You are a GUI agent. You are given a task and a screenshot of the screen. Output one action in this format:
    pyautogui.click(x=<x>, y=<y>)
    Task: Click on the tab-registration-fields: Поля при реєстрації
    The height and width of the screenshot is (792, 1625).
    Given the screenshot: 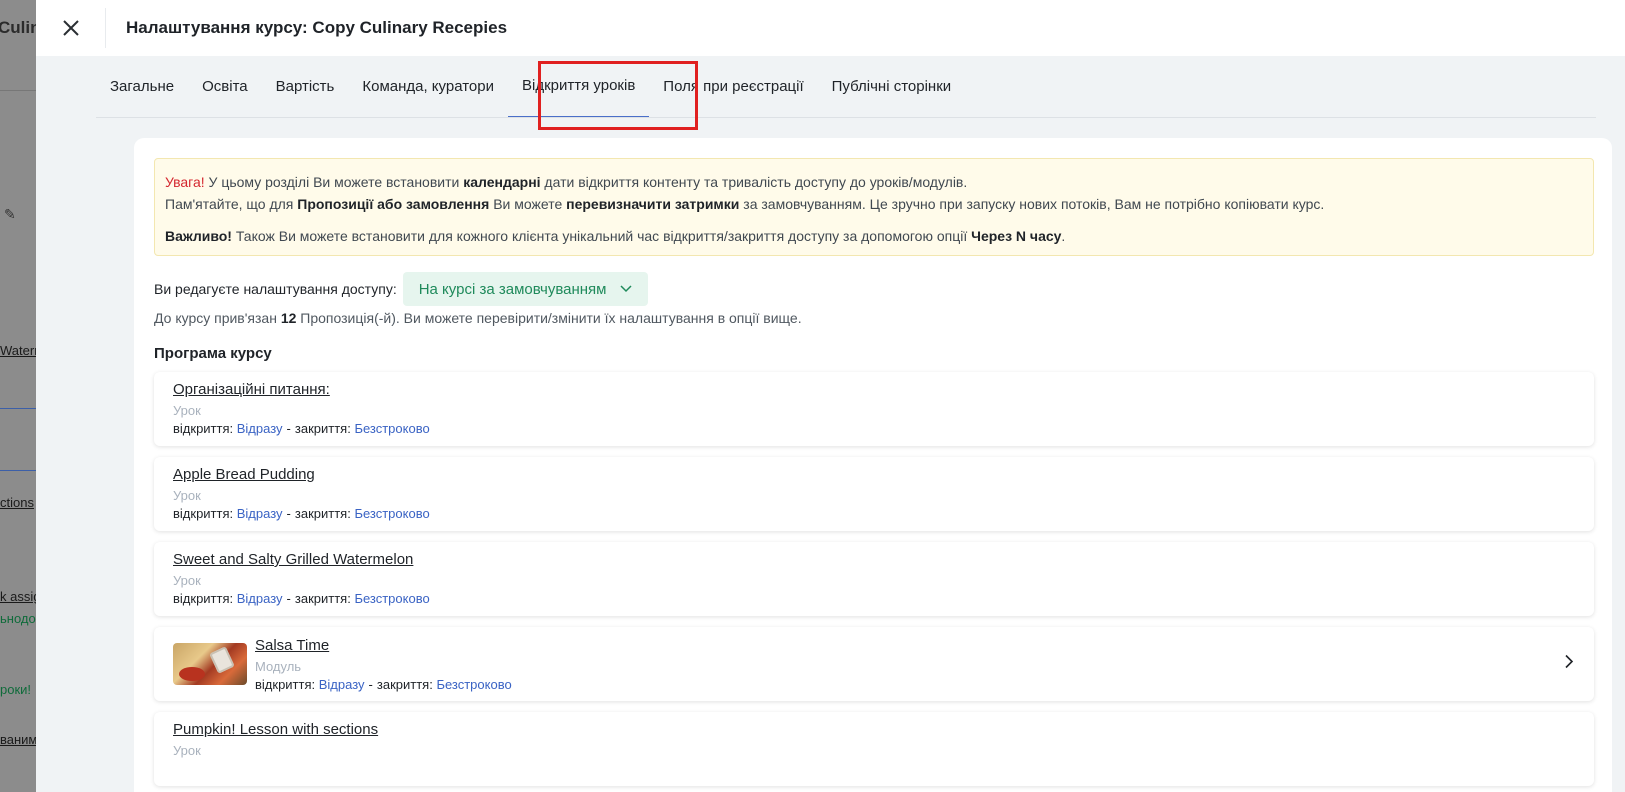 What is the action you would take?
    pyautogui.click(x=733, y=97)
    